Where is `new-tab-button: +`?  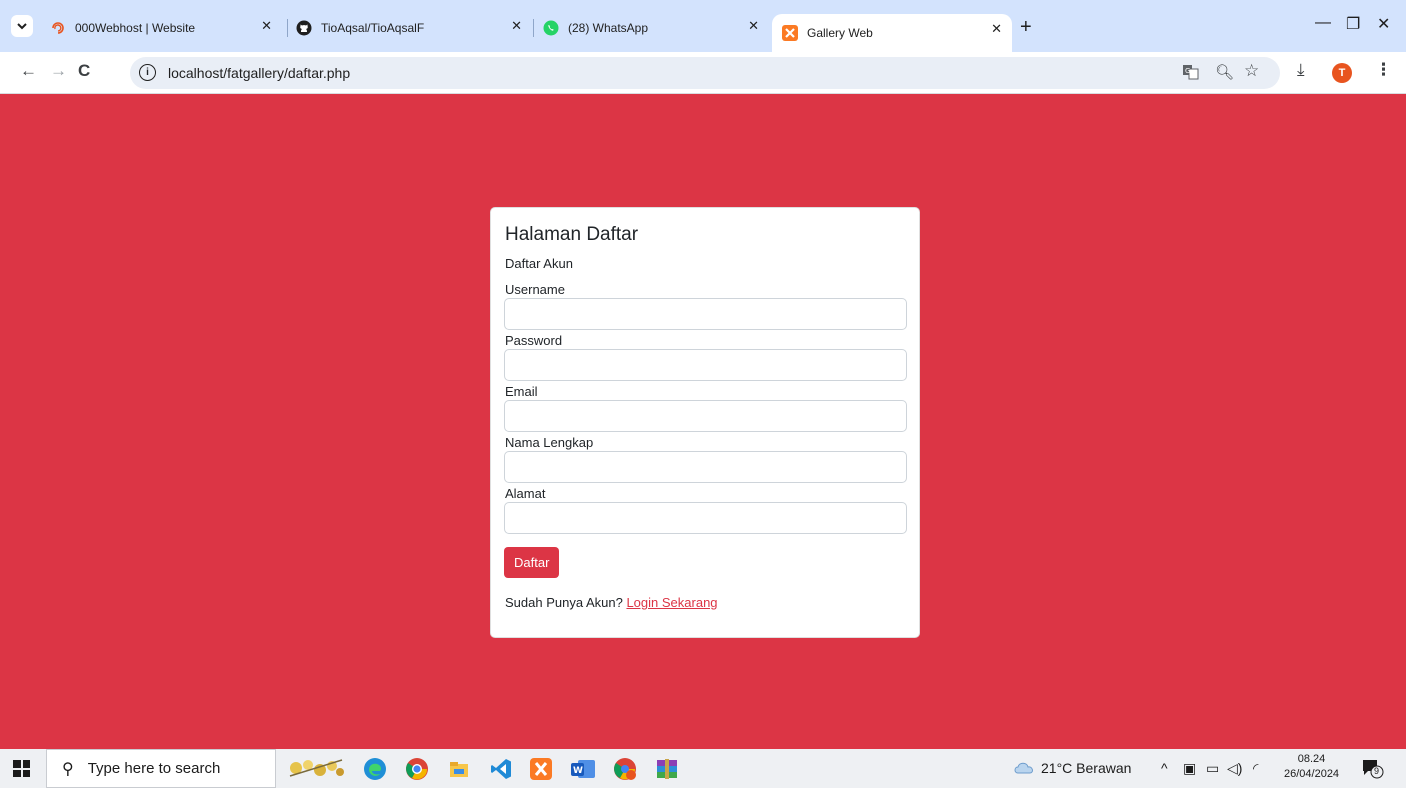 new-tab-button: + is located at coordinates (1026, 27).